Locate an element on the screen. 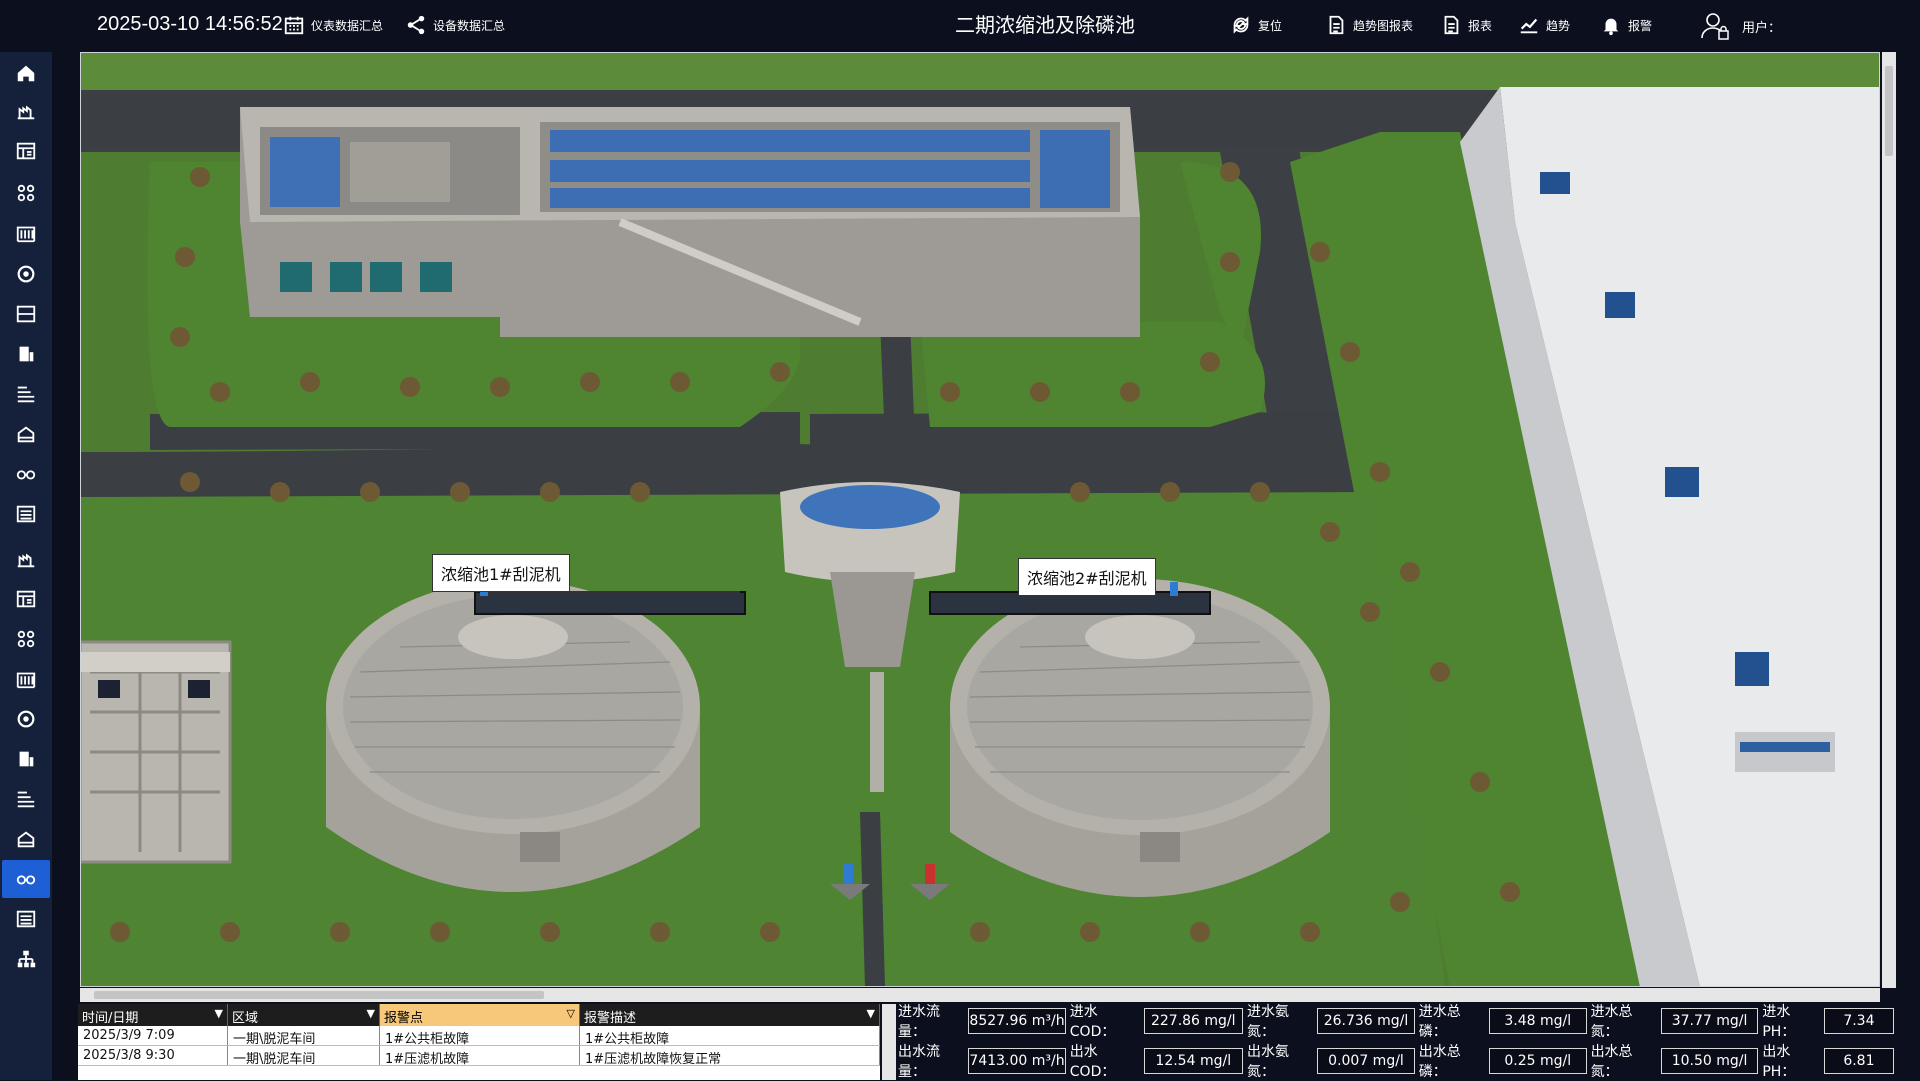 This screenshot has width=1920, height=1081. building-icon is located at coordinates (26, 234).